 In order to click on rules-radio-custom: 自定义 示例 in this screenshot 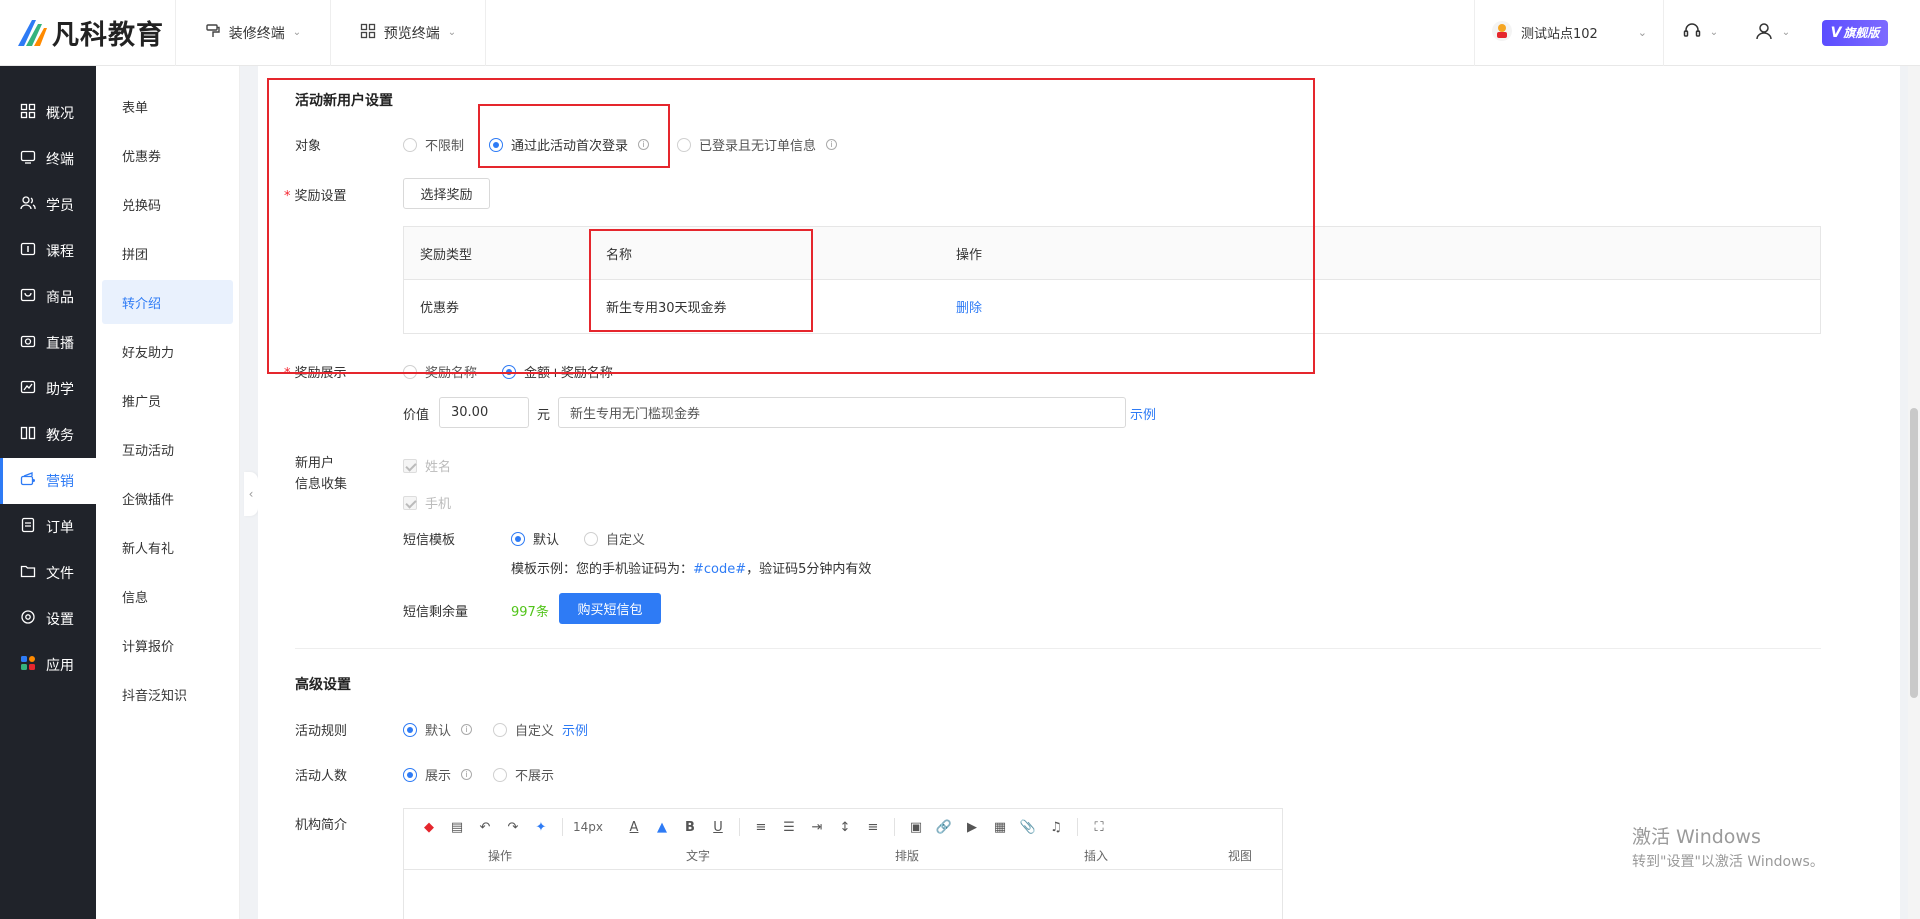, I will do `click(540, 729)`.